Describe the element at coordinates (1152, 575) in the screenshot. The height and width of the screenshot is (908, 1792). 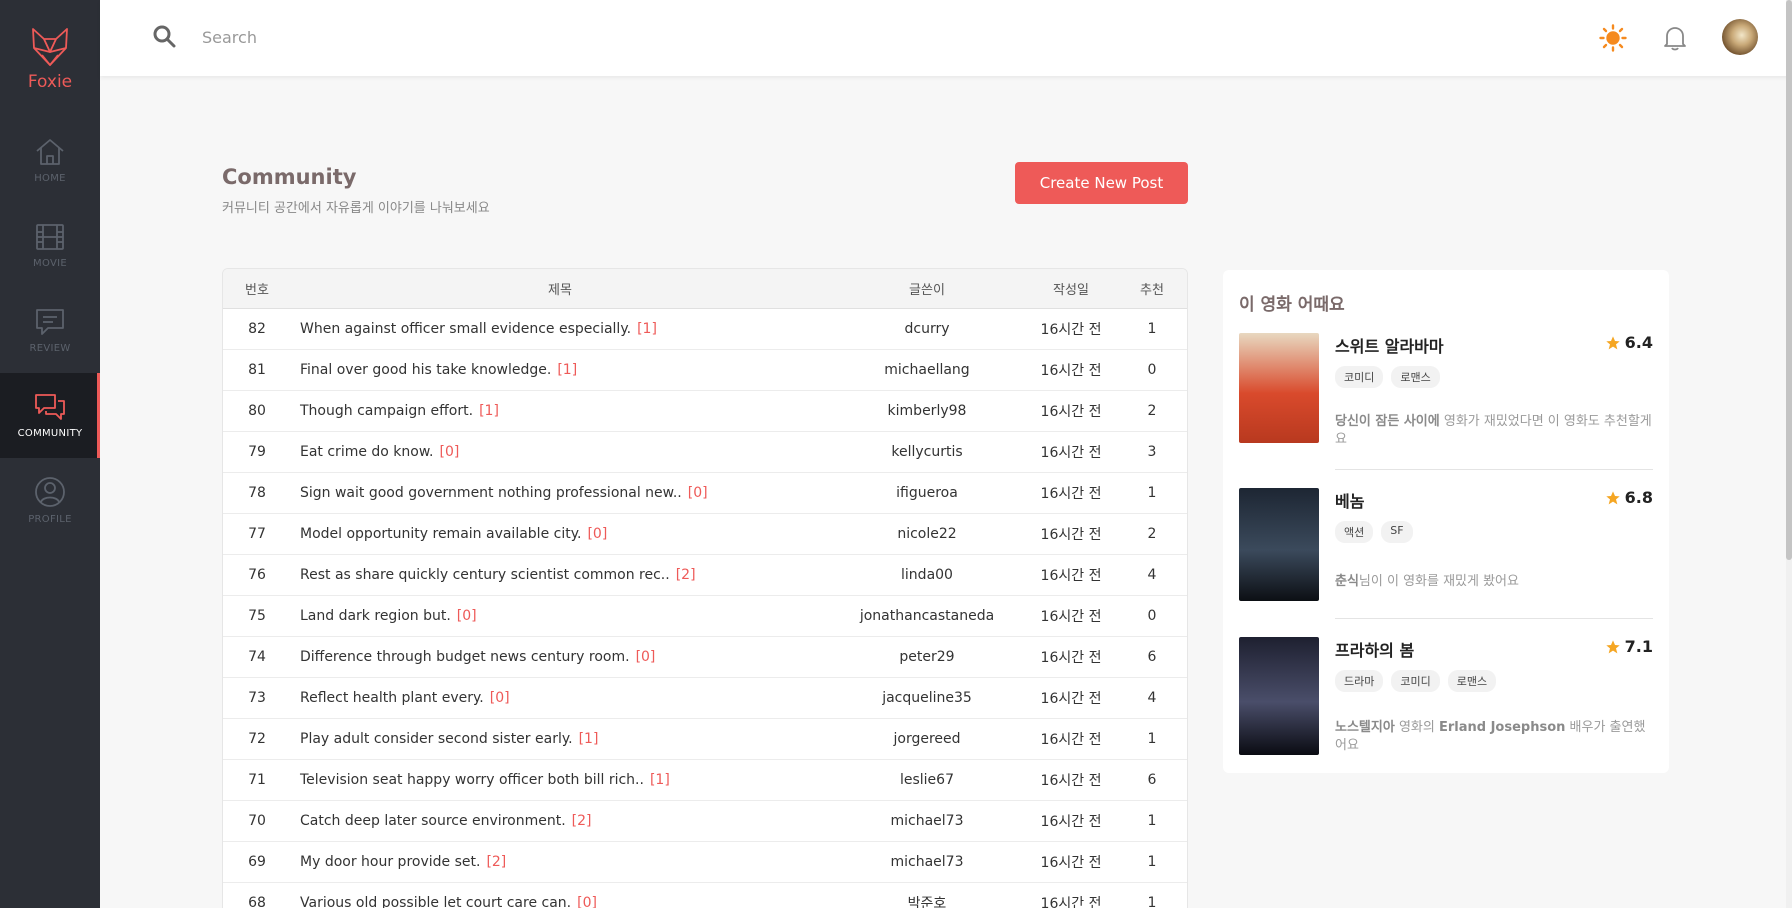
I see `post-likes: 4` at that location.